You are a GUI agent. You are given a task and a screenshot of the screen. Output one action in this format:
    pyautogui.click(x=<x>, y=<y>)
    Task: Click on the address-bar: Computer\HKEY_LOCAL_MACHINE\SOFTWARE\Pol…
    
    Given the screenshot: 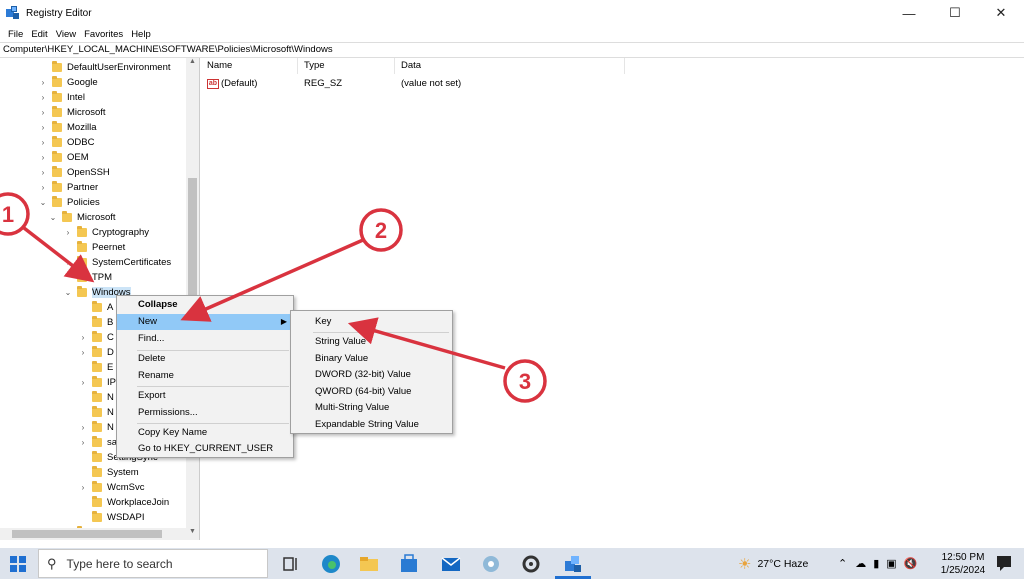 What is the action you would take?
    pyautogui.click(x=512, y=50)
    